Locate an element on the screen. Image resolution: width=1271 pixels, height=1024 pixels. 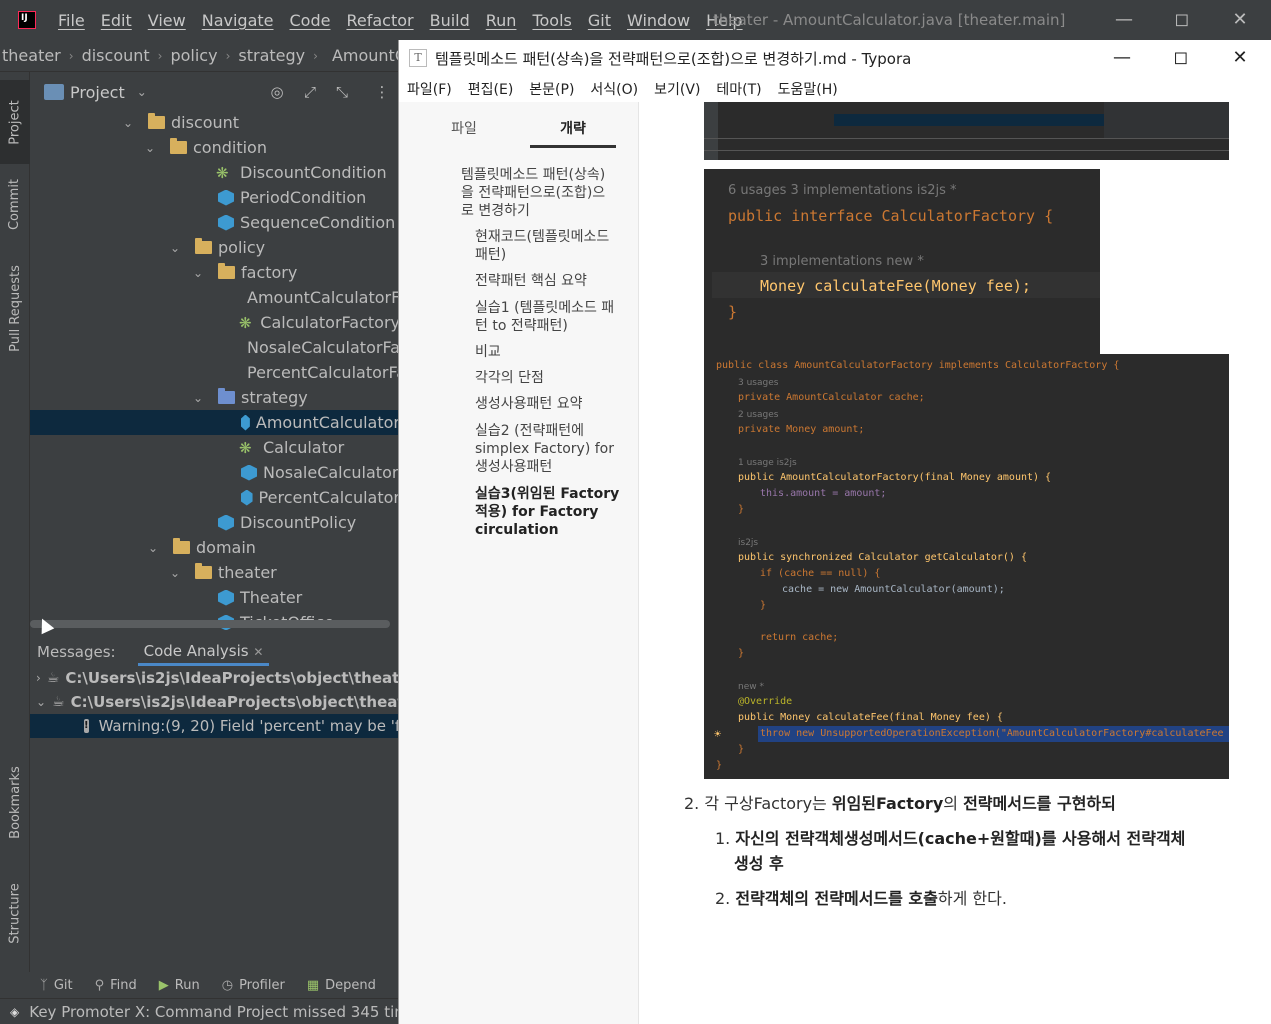
ide-close-icon: ✕ is located at coordinates (1240, 20).